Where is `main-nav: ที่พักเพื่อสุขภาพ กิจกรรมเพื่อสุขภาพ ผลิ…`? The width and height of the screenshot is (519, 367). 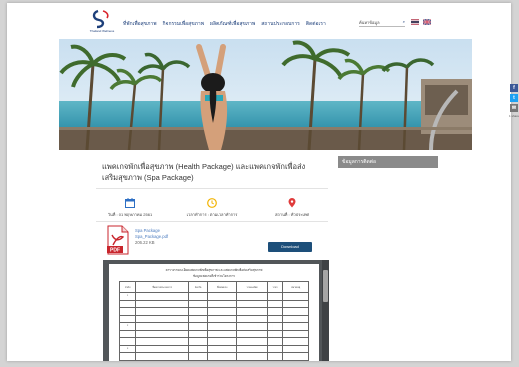 main-nav: ที่พักเพื่อสุขภาพ กิจกรรมเพื่อสุขภาพ ผลิ… is located at coordinates (224, 24).